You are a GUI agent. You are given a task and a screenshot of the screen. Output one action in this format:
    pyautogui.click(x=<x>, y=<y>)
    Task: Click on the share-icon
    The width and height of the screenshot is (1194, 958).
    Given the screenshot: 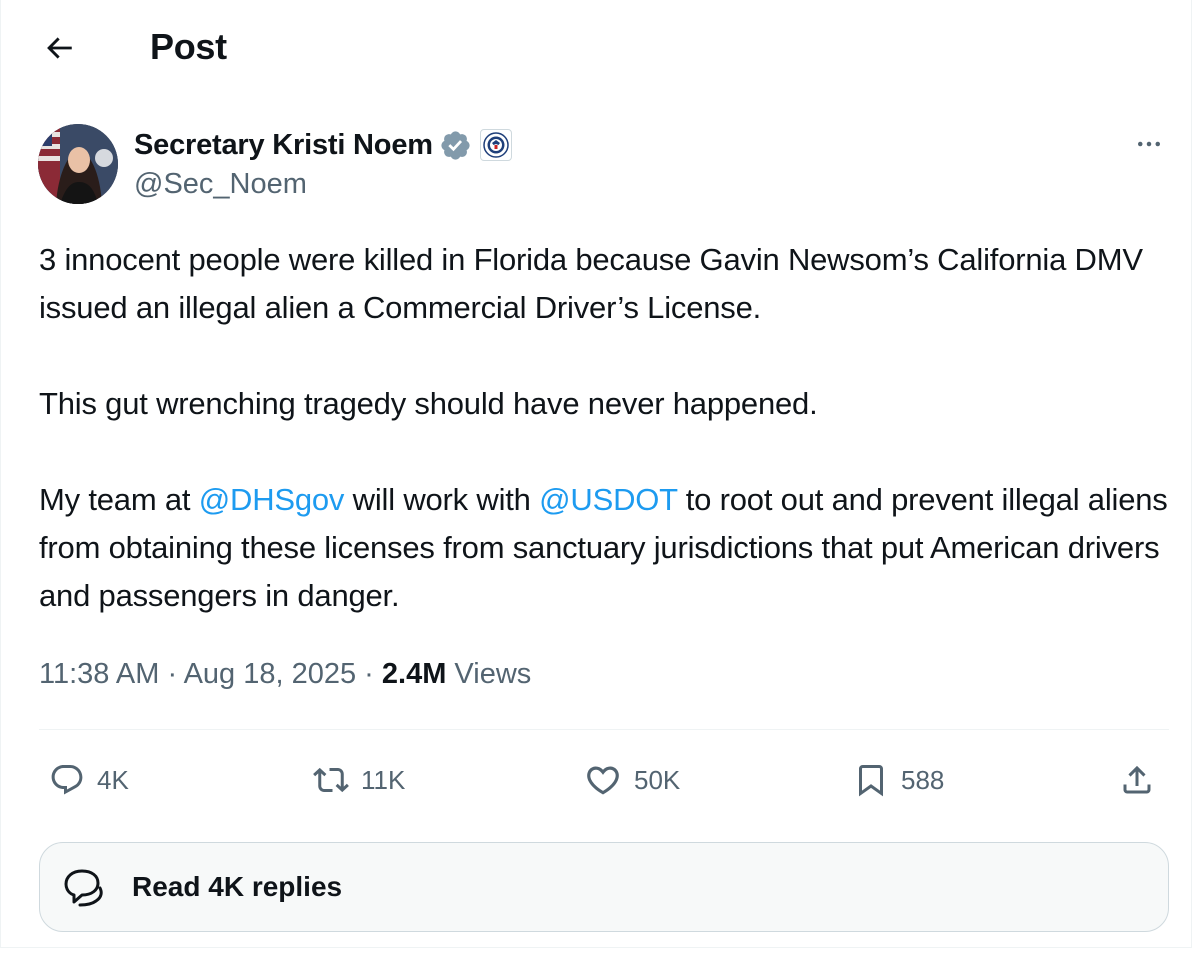 What is the action you would take?
    pyautogui.click(x=1137, y=779)
    